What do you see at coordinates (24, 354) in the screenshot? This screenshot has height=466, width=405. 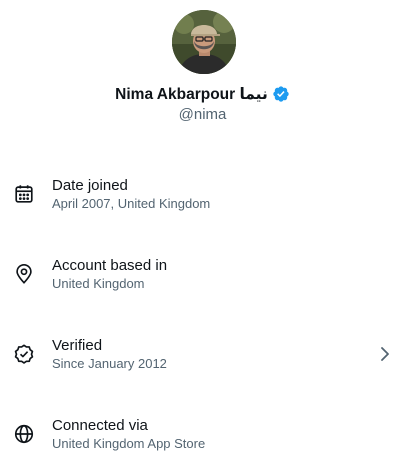 I see `verified-badge-outline-icon` at bounding box center [24, 354].